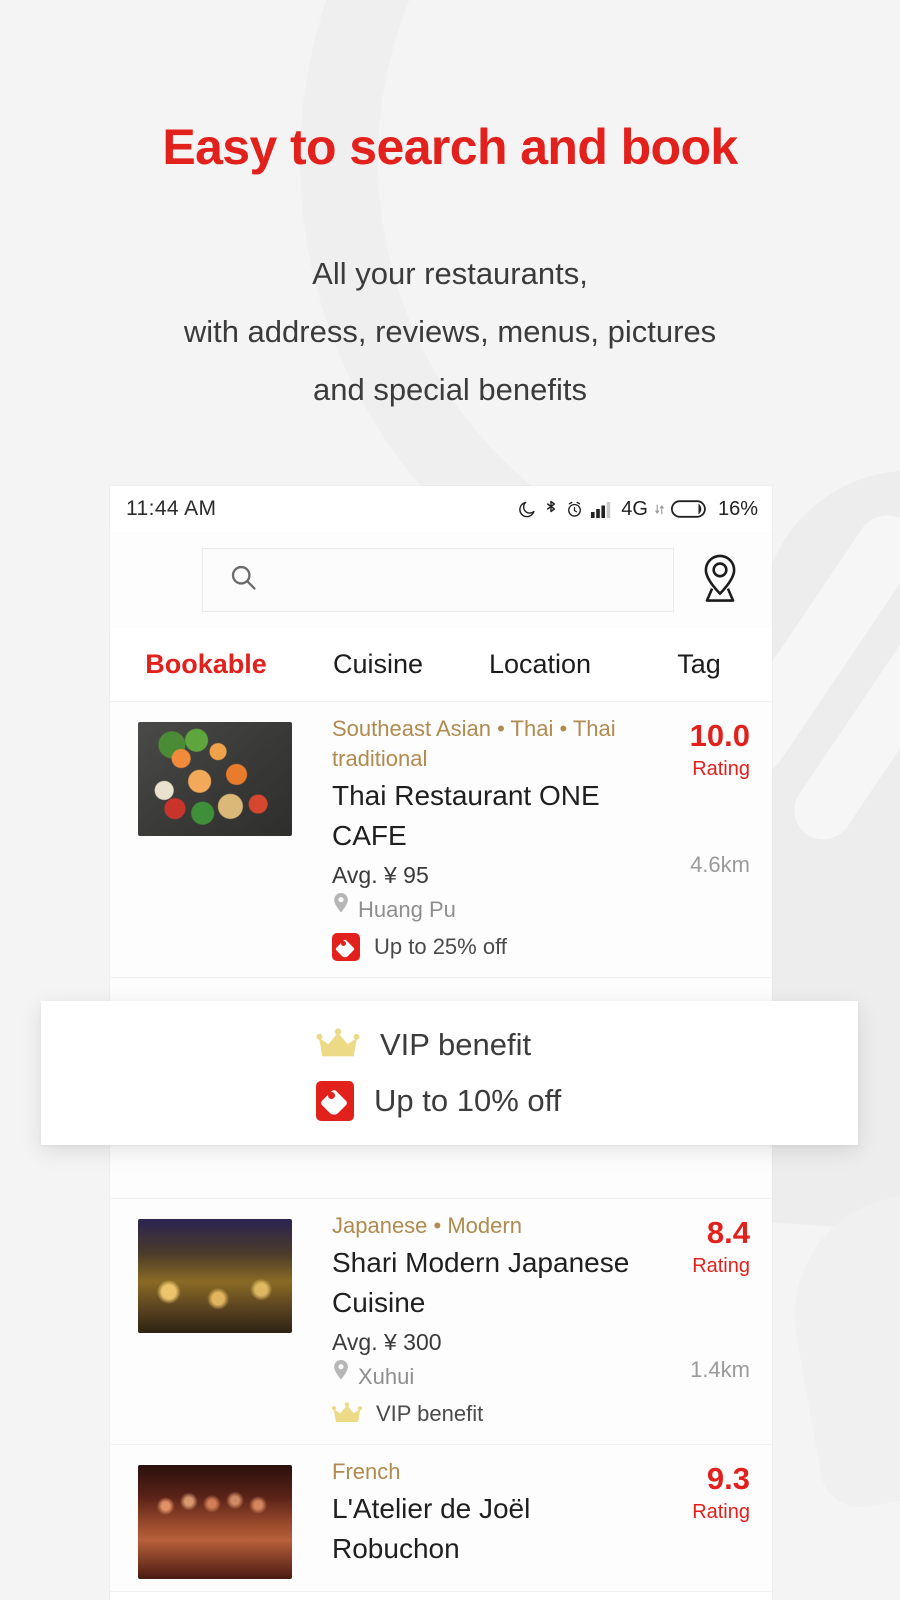  I want to click on perk-row: VIP benefit, so click(494, 1414).